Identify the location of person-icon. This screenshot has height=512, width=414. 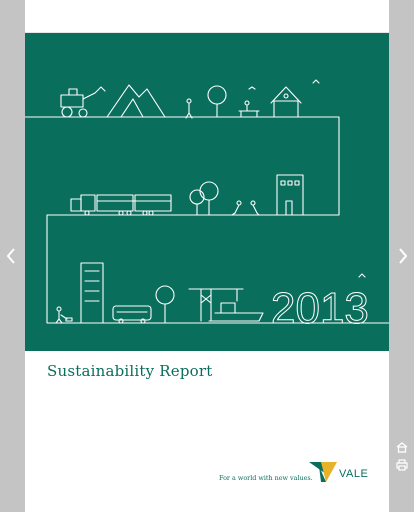
(189, 108).